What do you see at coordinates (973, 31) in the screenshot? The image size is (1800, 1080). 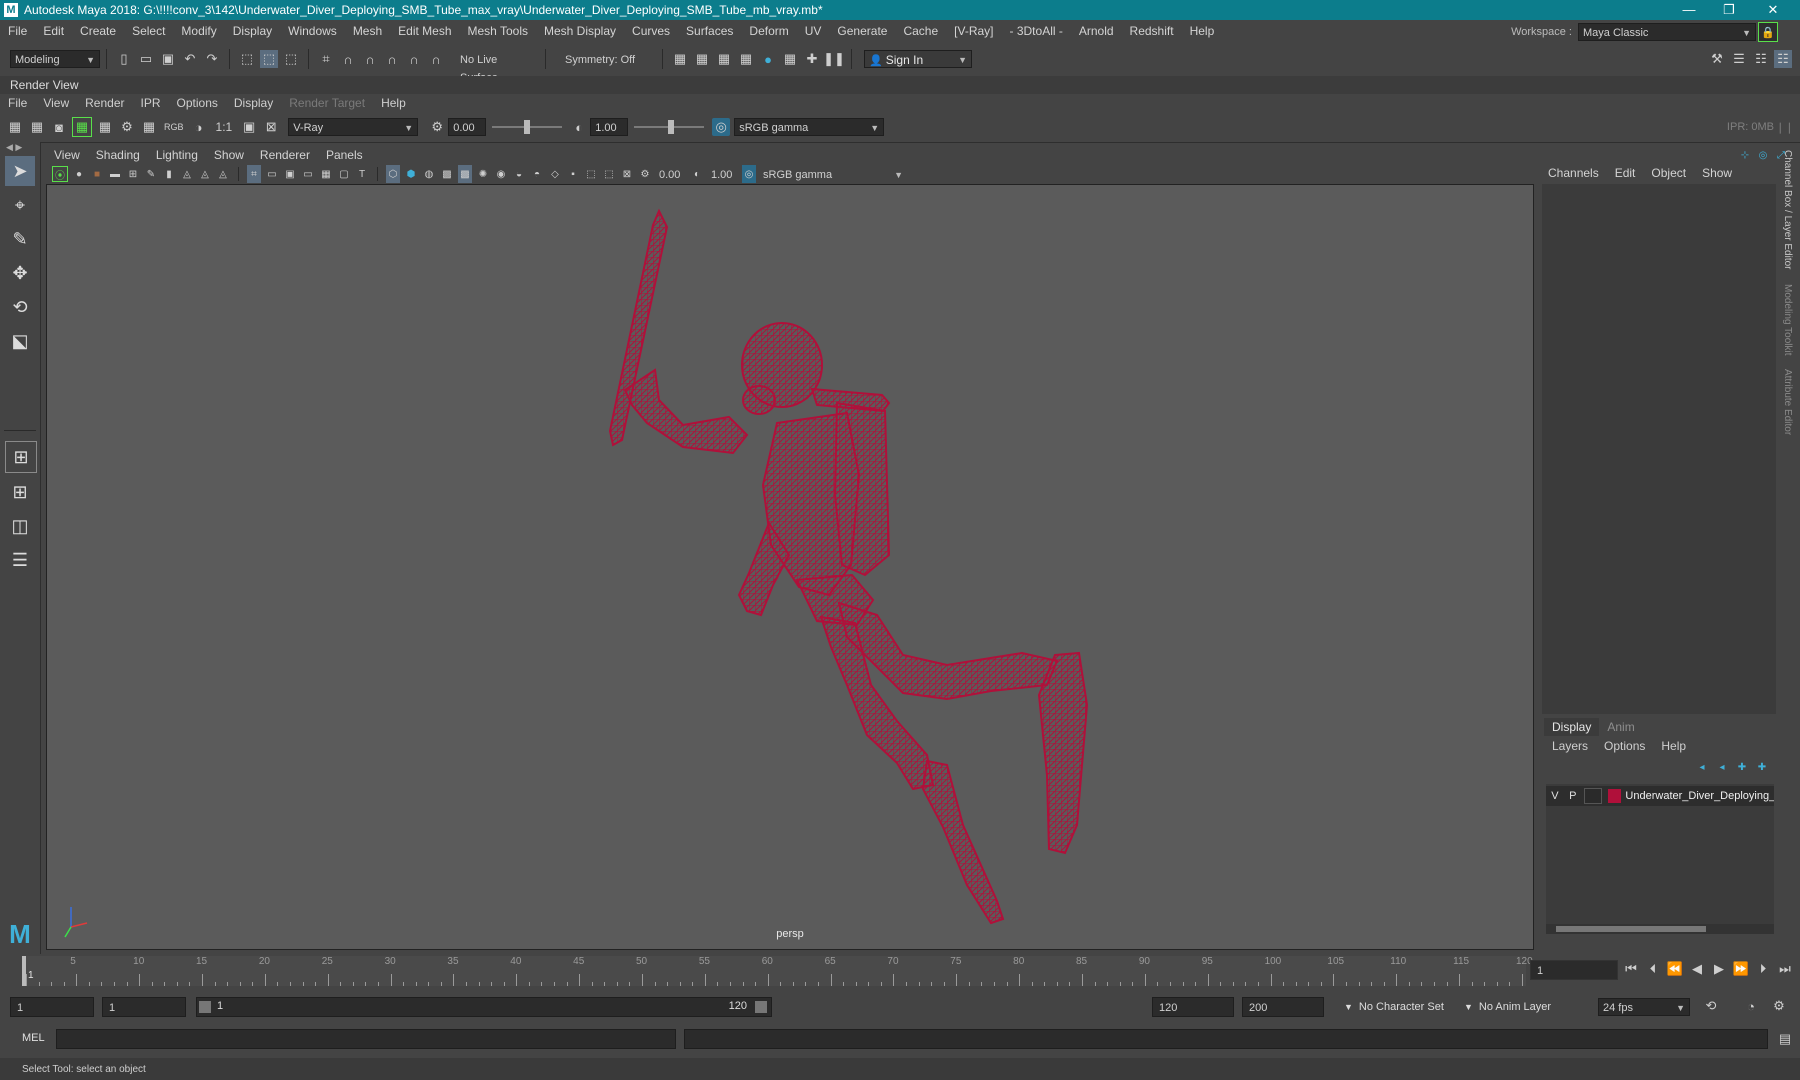 I see `menu-vray: [V-Ray]` at bounding box center [973, 31].